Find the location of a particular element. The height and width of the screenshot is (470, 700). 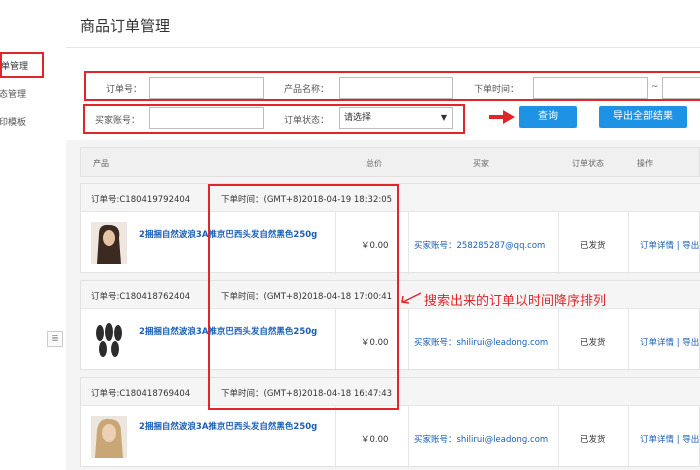

sidebar-item-order-management: 订单管理 is located at coordinates (22, 65).